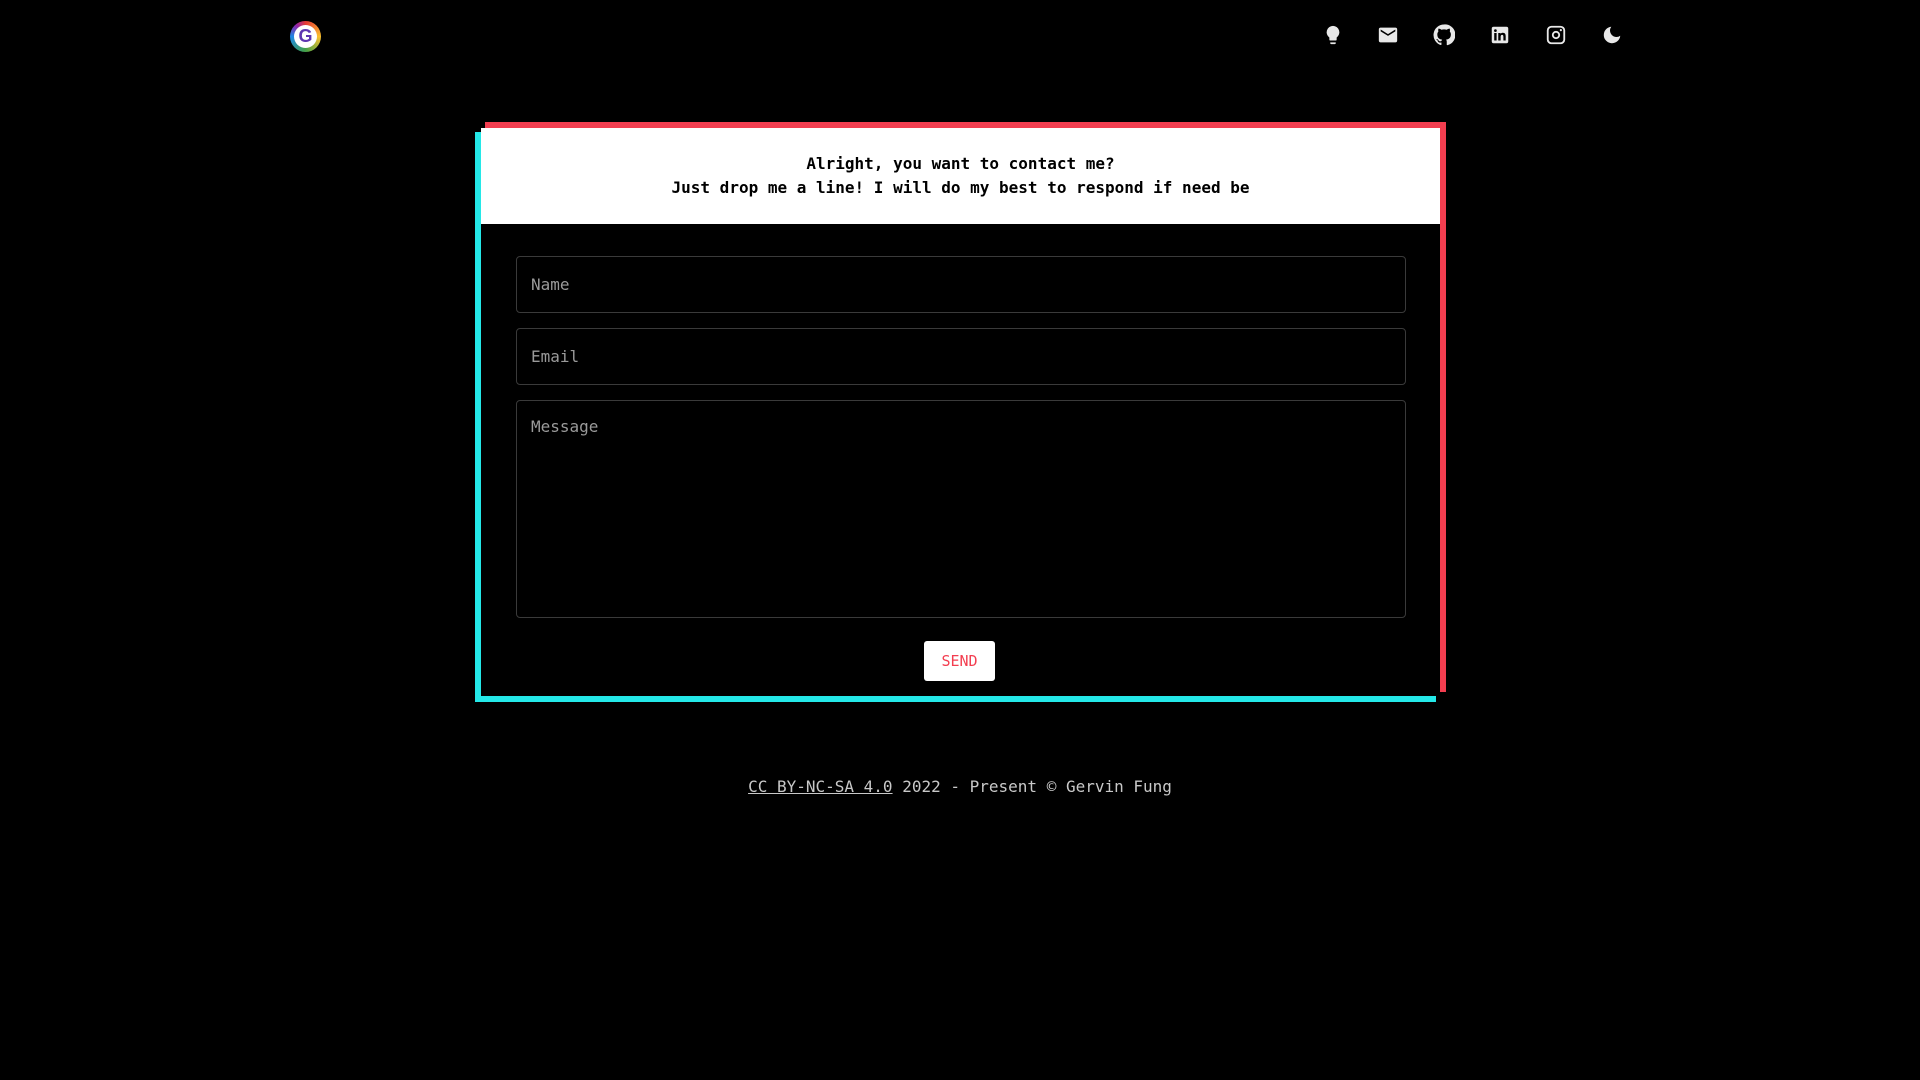 This screenshot has height=1080, width=1920. Describe the element at coordinates (1032, 786) in the screenshot. I see `footer-copyright: 2022 - Present © Gervin Fung` at that location.